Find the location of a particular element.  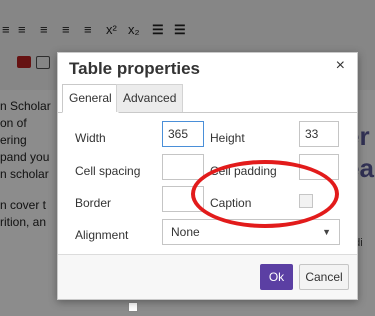

dialog-title: Table properties is located at coordinates (134, 68).